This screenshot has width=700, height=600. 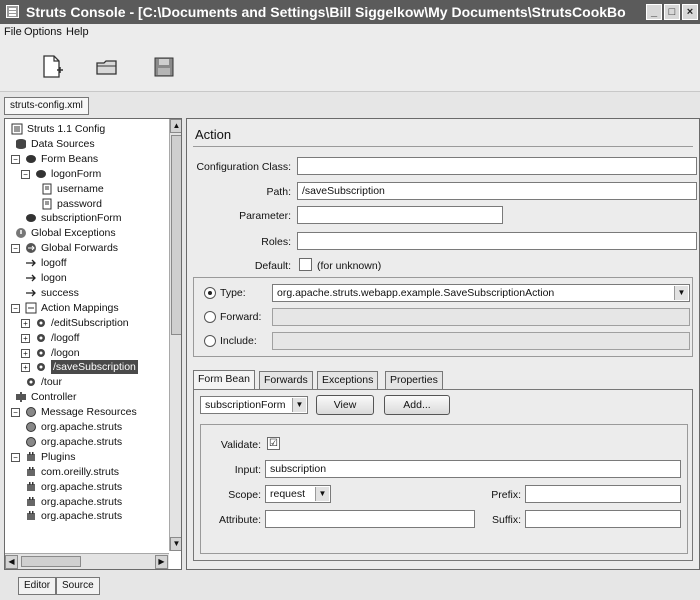 What do you see at coordinates (348, 380) in the screenshot?
I see `tab-exceptions: Exceptions` at bounding box center [348, 380].